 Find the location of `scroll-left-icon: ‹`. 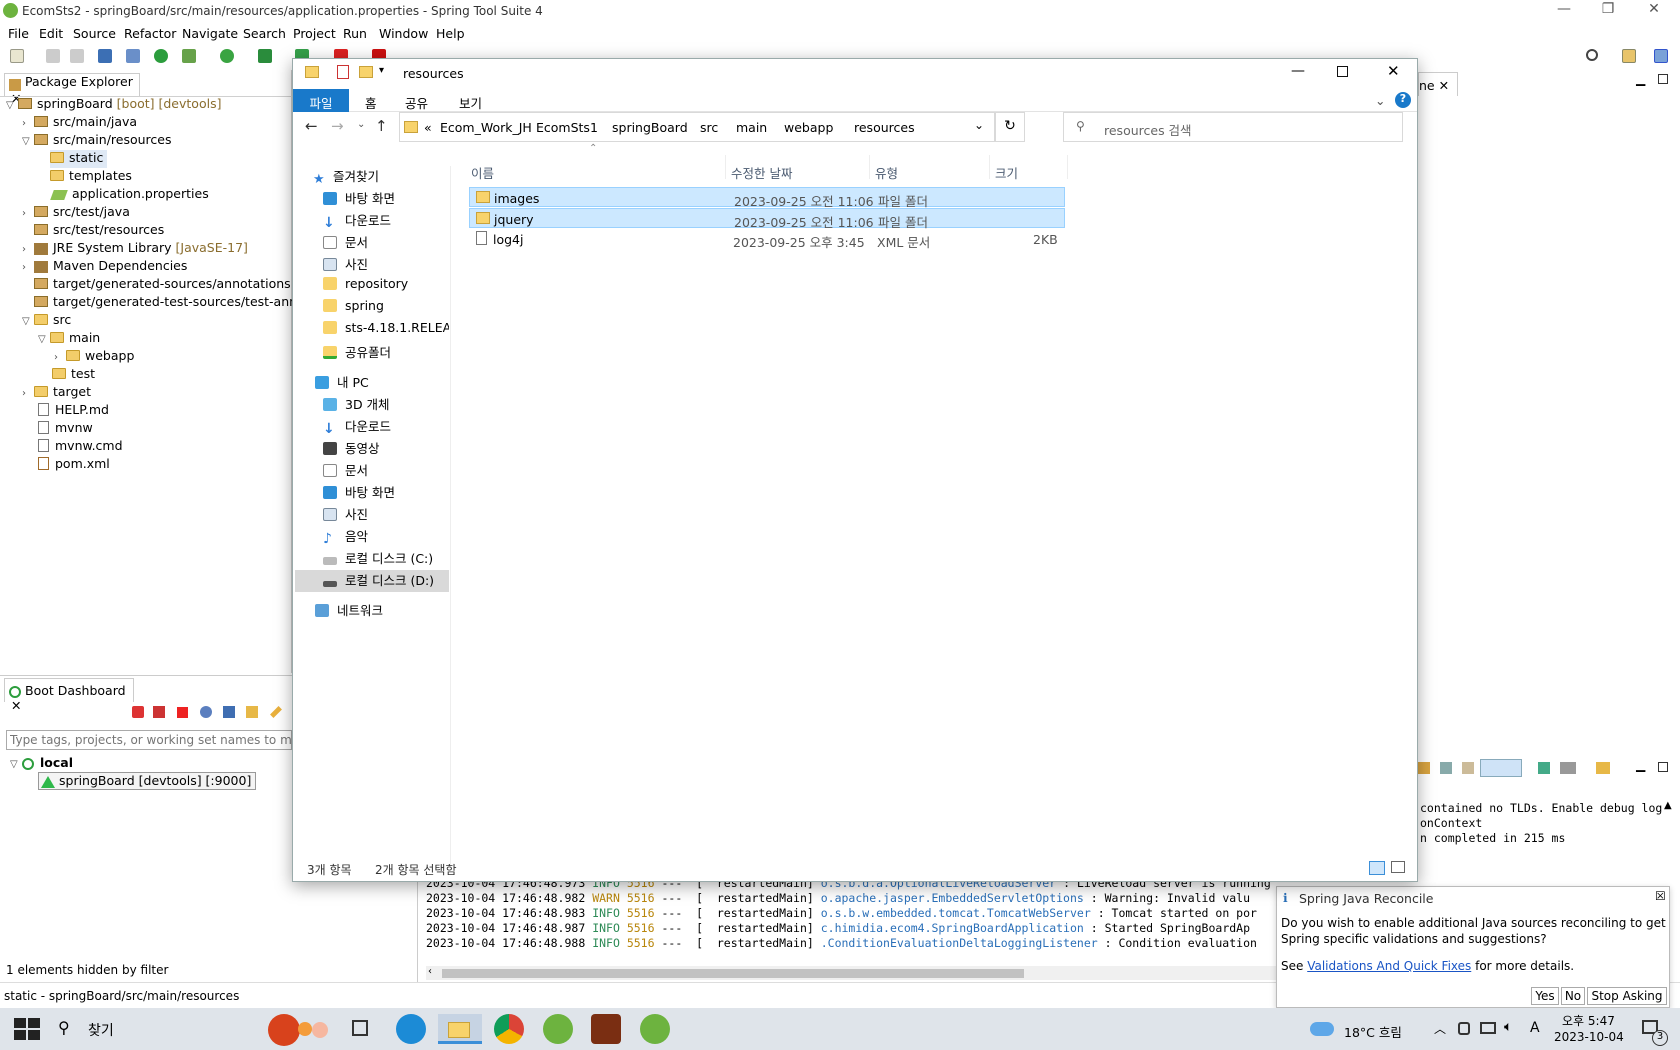

scroll-left-icon: ‹ is located at coordinates (430, 971).